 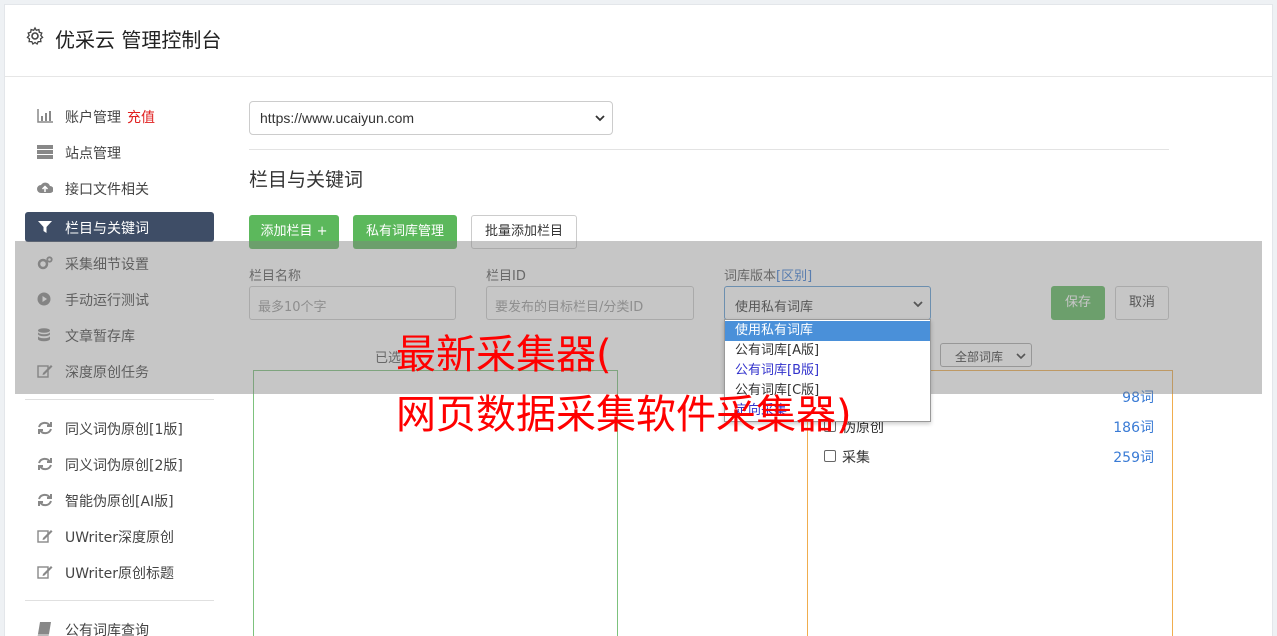 I want to click on sidebar-item-ai-rewrite: 智能伪原创[AI版], so click(x=119, y=500).